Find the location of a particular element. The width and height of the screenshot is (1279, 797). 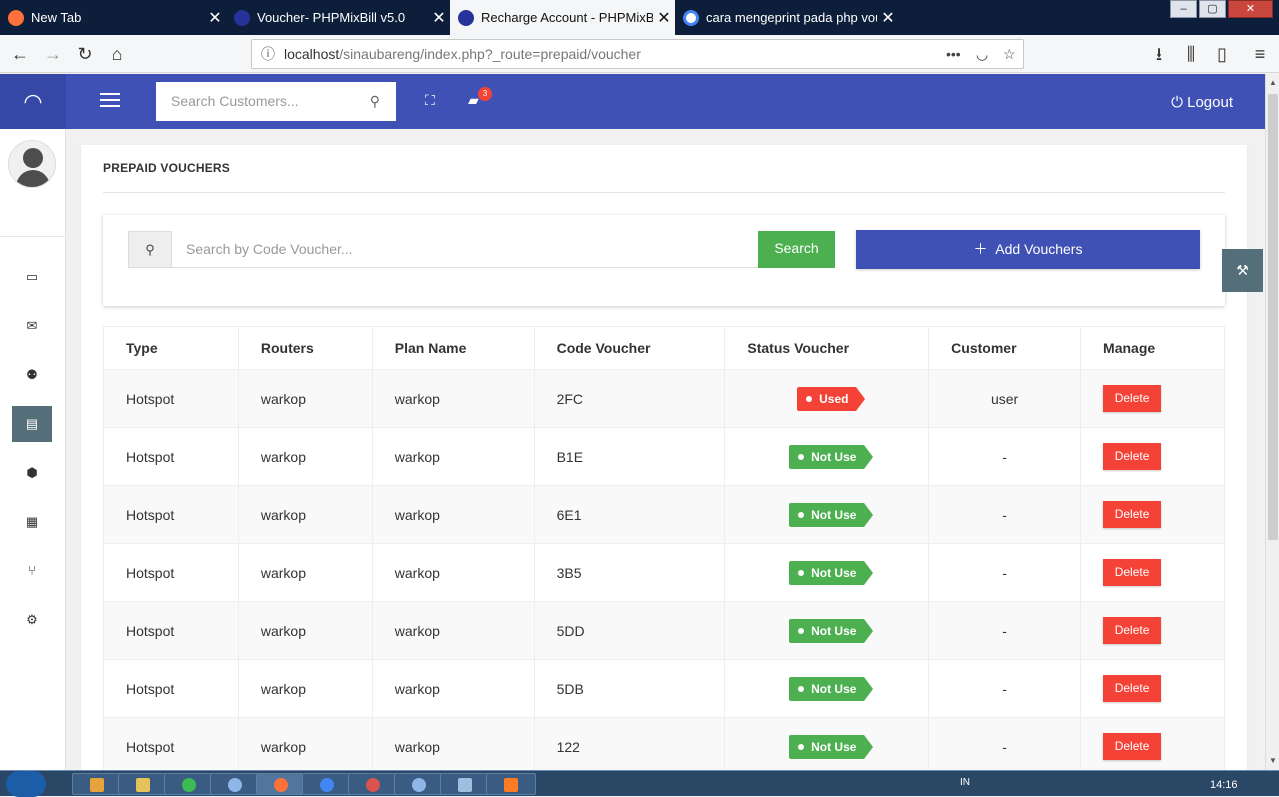

prepaid-icon: ▤ is located at coordinates (32, 424).